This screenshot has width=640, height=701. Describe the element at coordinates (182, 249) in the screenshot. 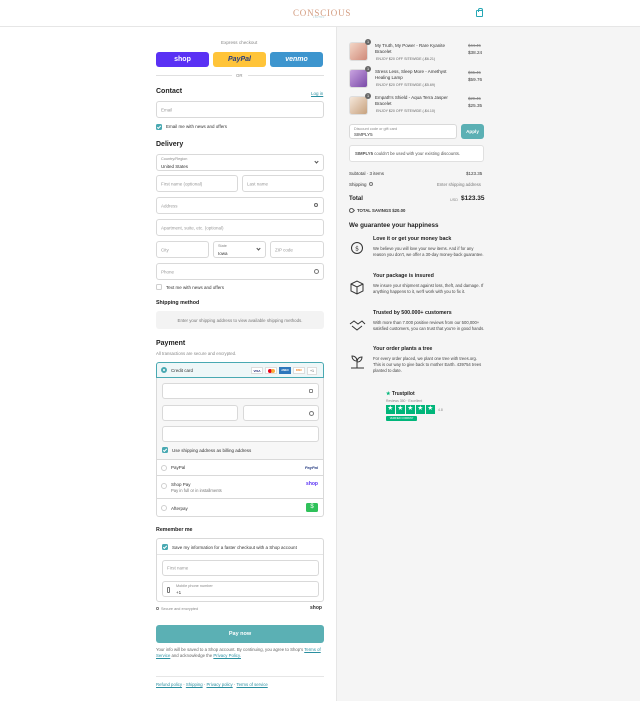

I see `city-field: City` at that location.